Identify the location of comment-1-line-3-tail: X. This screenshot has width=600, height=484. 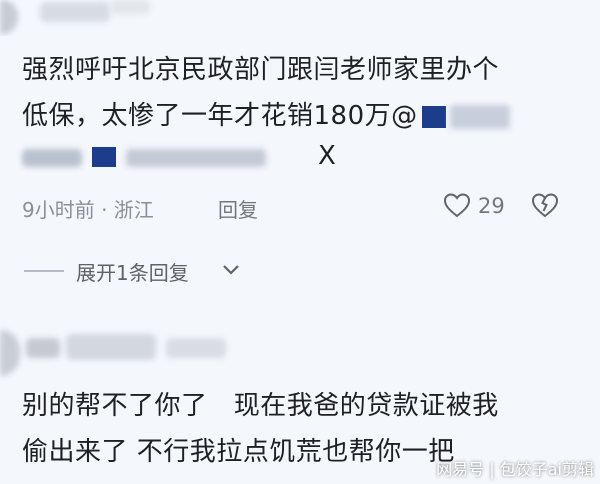
(327, 156).